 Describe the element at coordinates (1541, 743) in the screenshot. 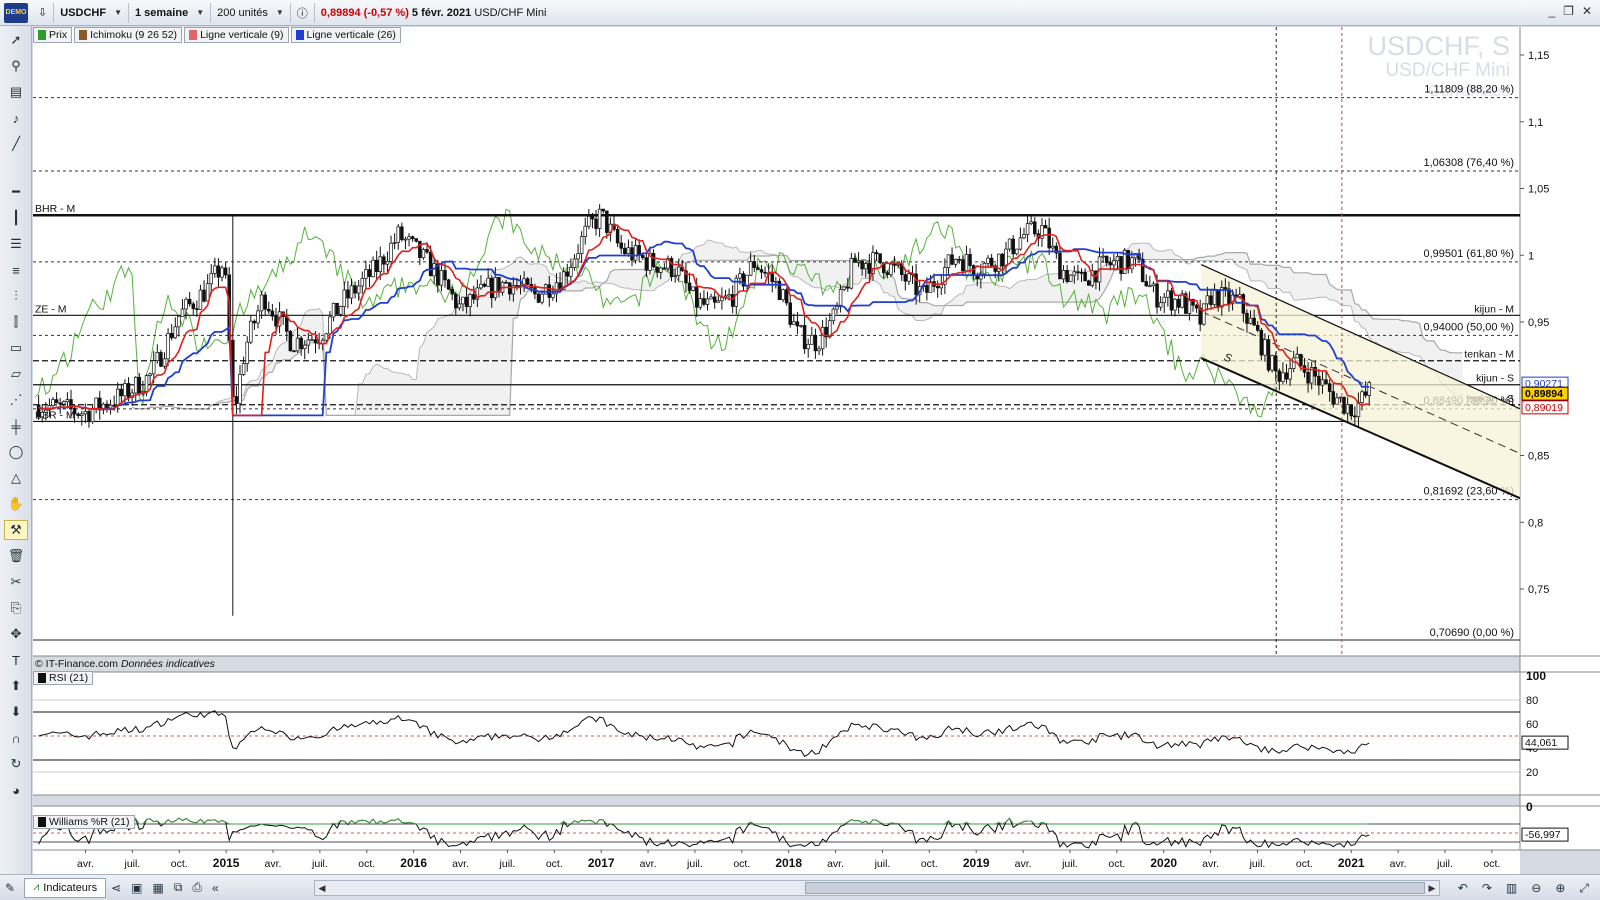

I see `rsi-value-label: 44,061` at that location.